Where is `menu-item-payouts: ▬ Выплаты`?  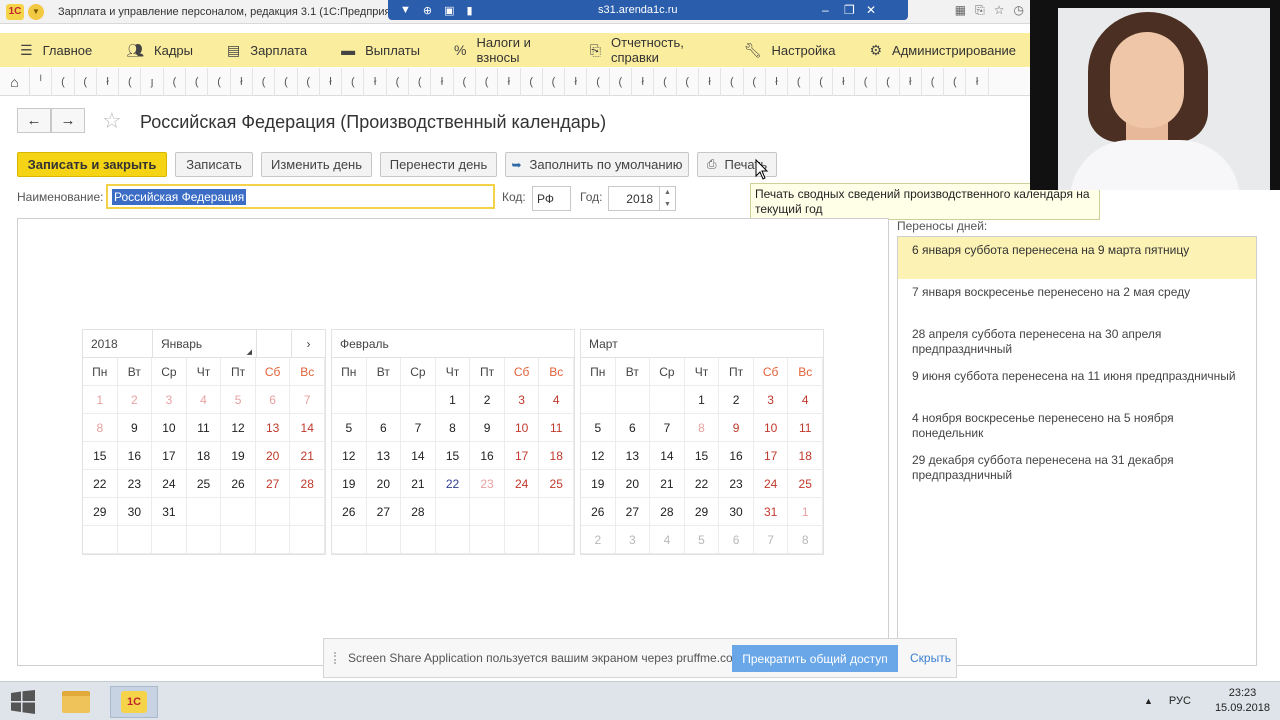 menu-item-payouts: ▬ Выплаты is located at coordinates (377, 50).